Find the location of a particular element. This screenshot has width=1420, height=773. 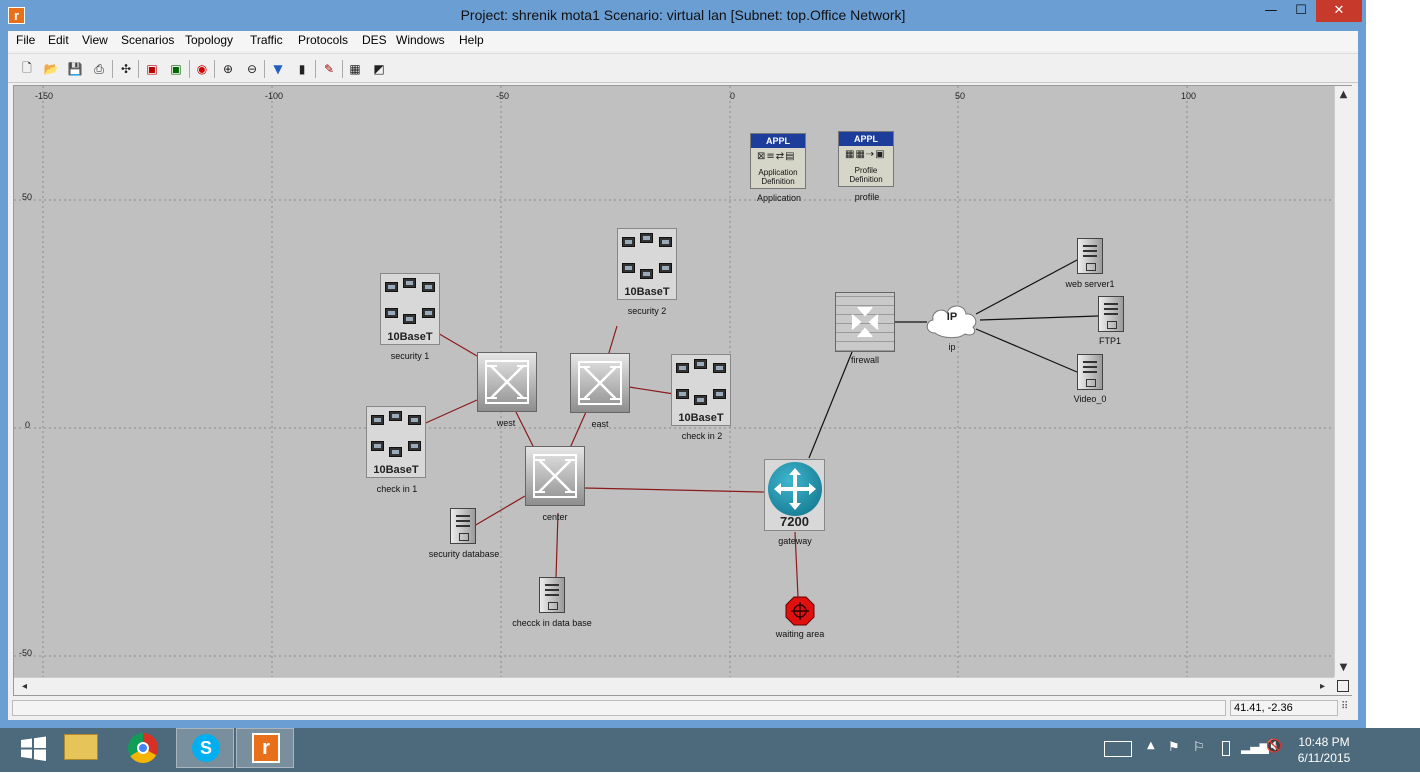

switch-east-node is located at coordinates (600, 383).